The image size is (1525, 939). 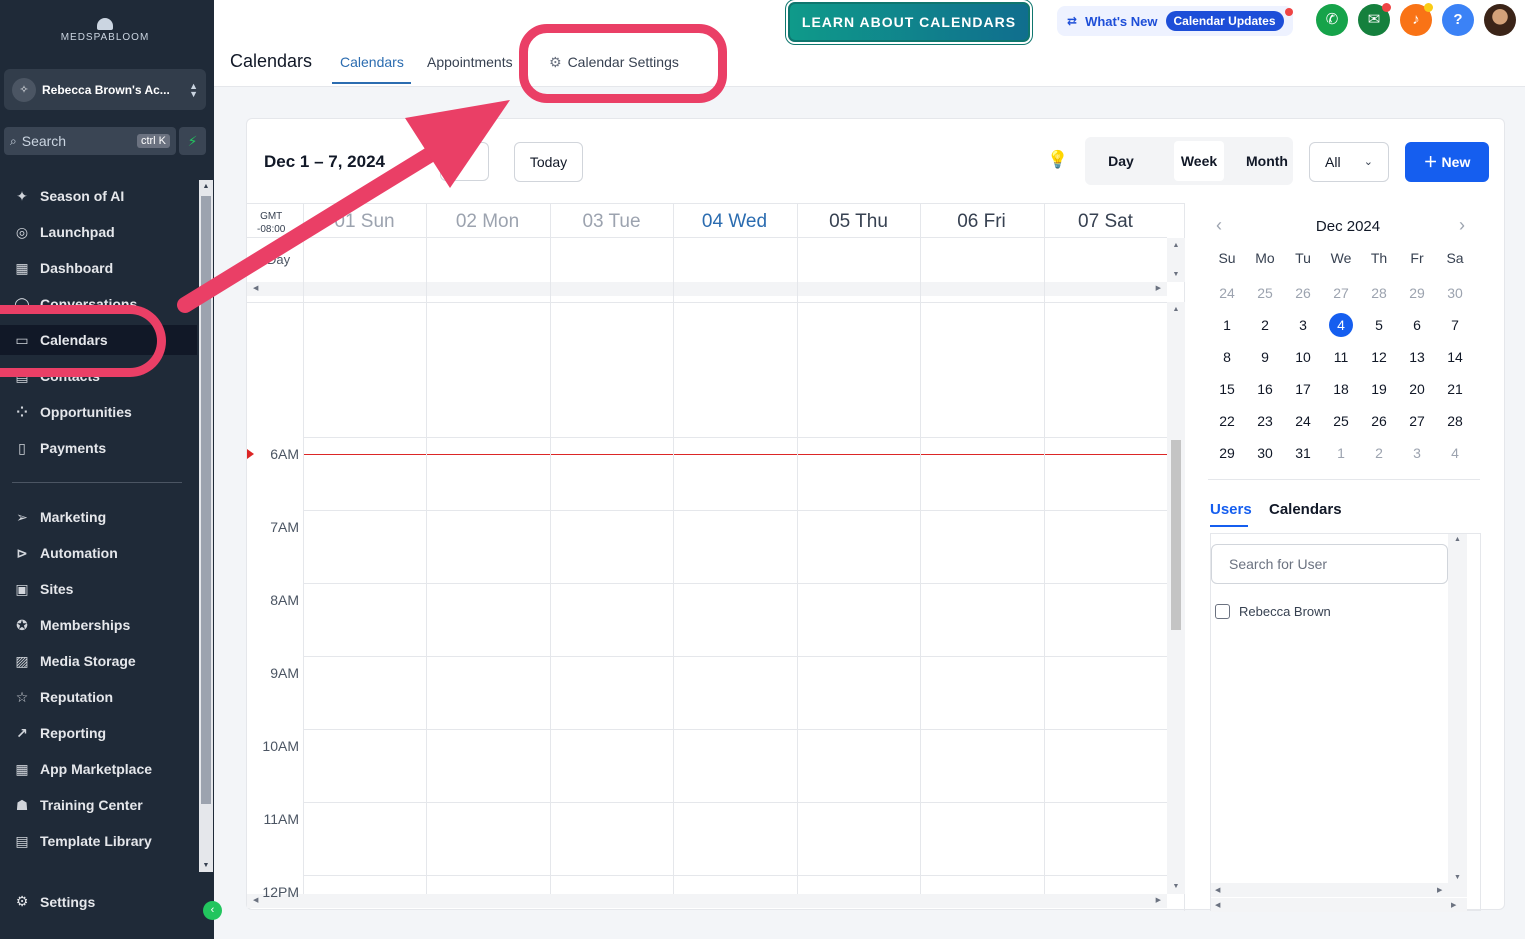 What do you see at coordinates (54, 901) in the screenshot?
I see `sidebar-item-settings: ⚙ Settings` at bounding box center [54, 901].